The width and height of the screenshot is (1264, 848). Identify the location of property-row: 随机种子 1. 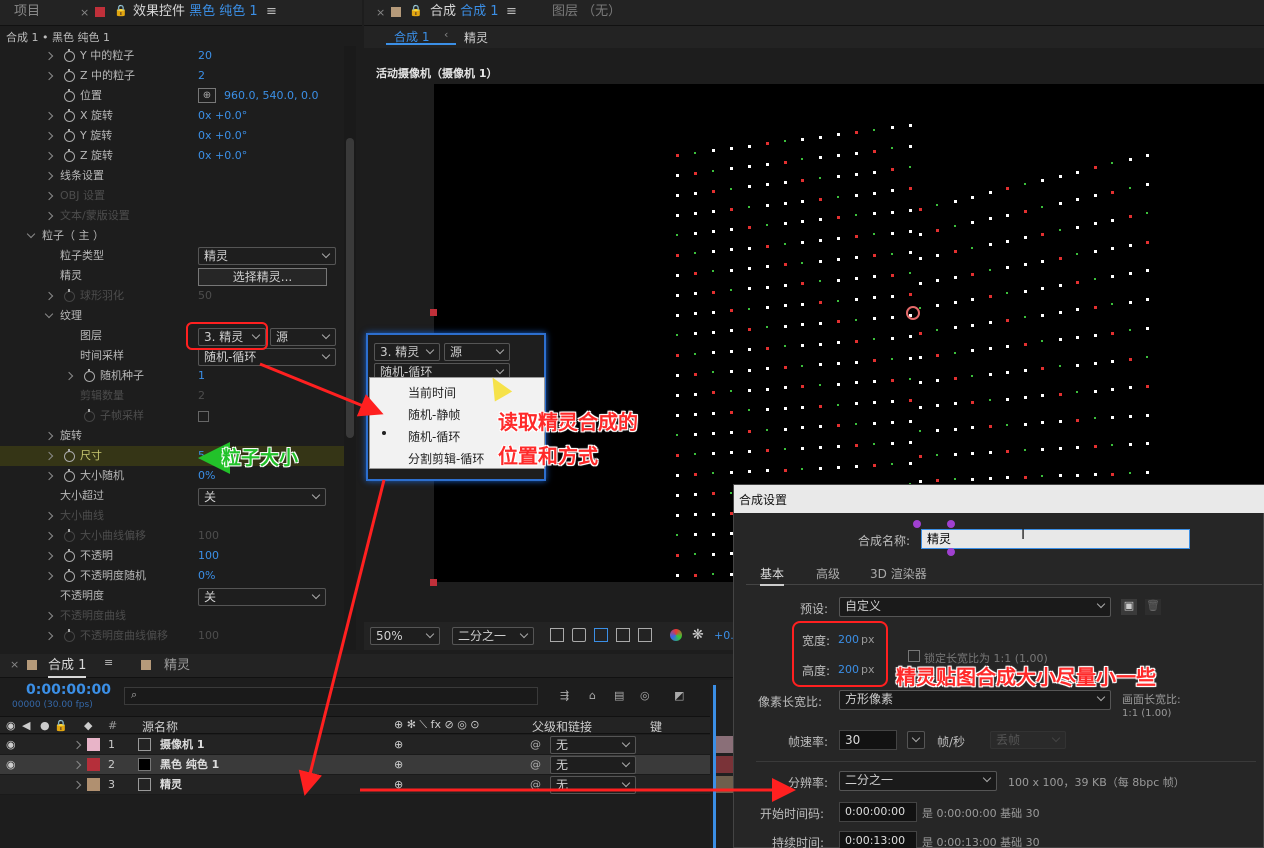
(172, 376).